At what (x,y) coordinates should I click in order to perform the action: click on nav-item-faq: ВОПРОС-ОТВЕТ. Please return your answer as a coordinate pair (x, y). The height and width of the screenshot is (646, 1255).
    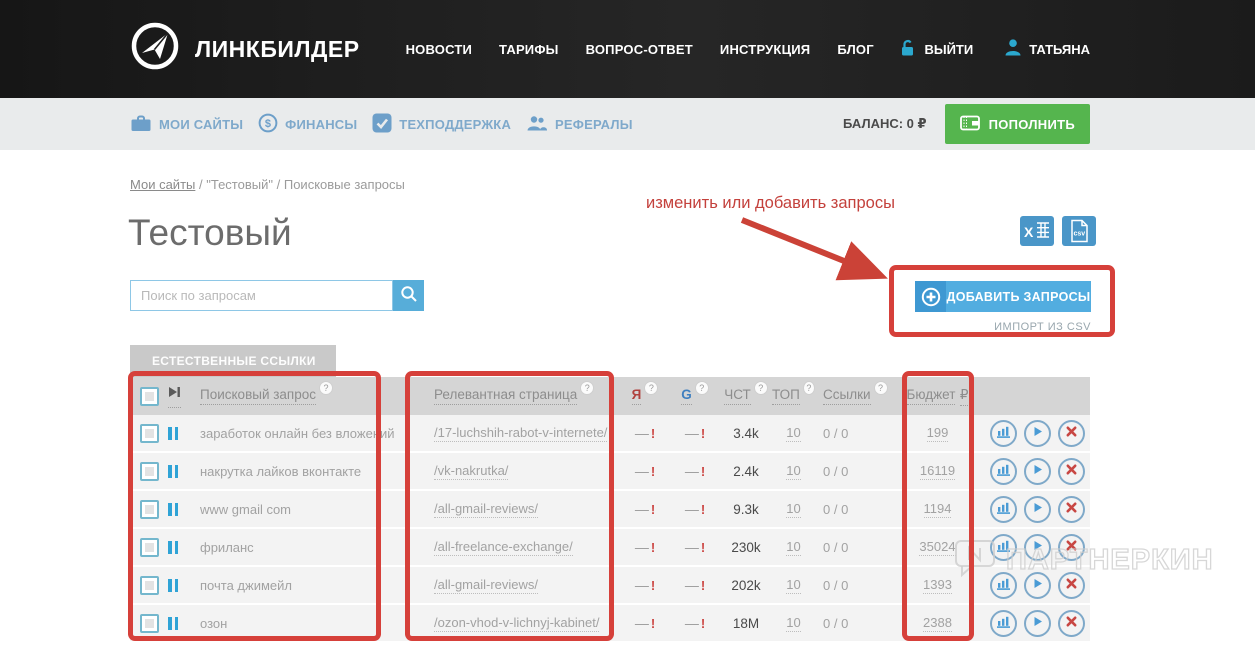
    Looking at the image, I should click on (639, 49).